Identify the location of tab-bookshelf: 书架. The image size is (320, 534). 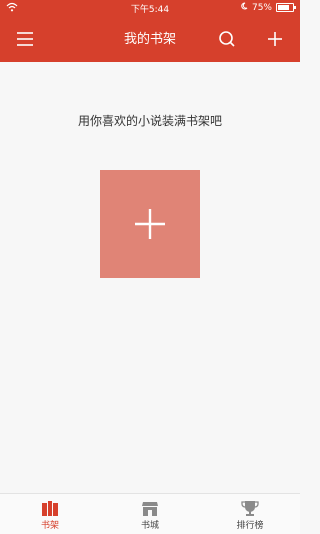
(50, 514).